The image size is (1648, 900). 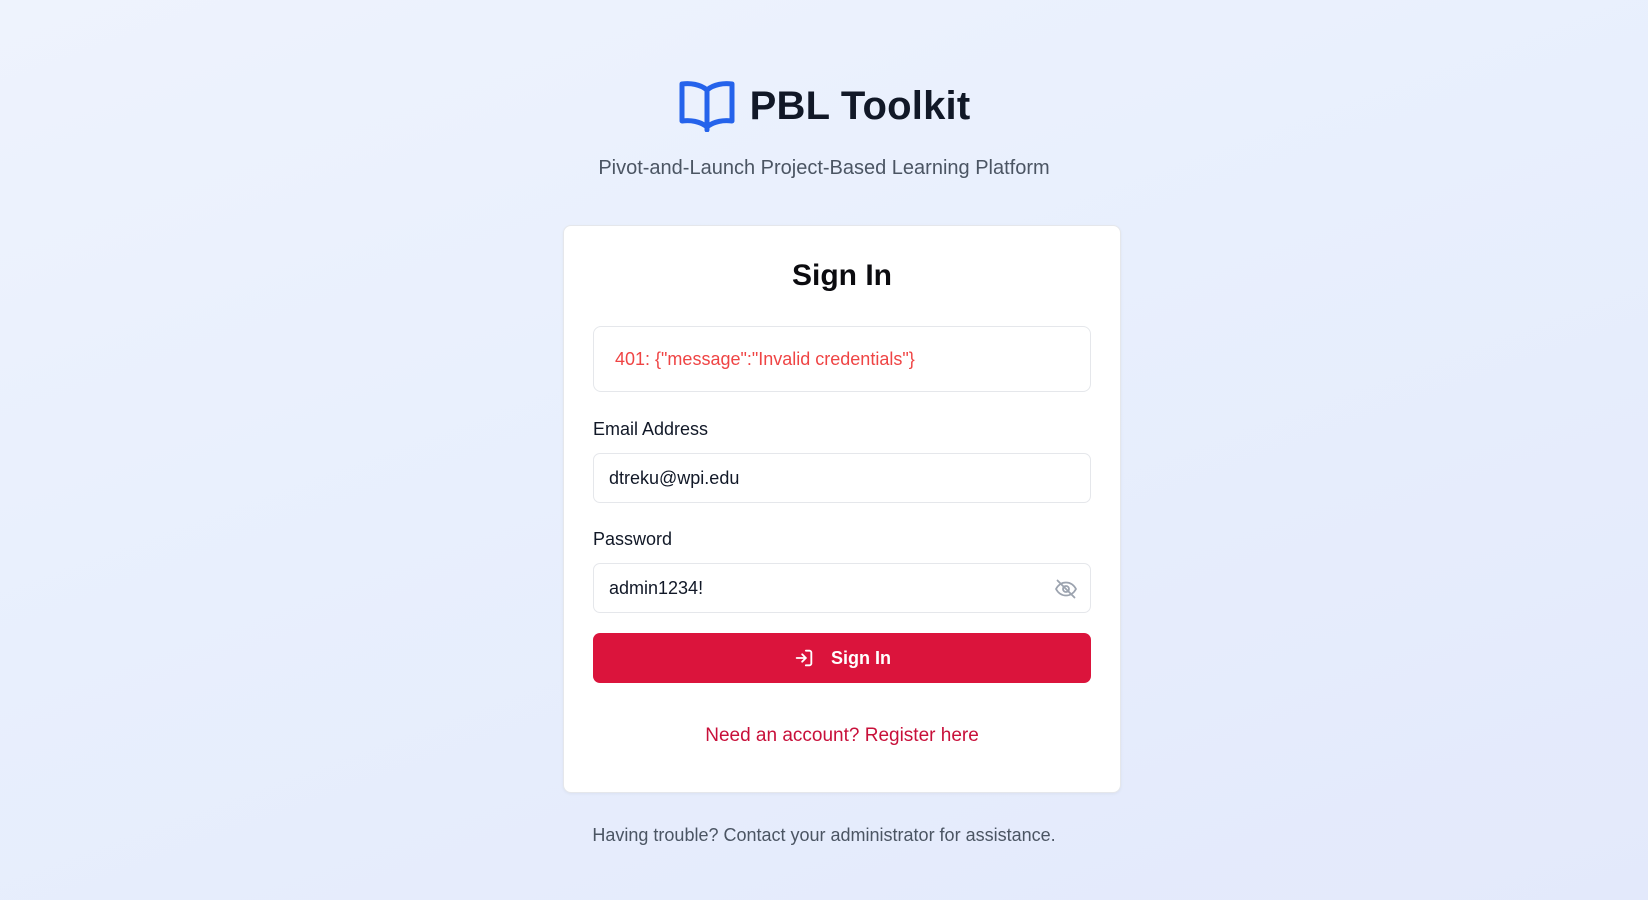 I want to click on sign-in-button-label: Sign In, so click(x=861, y=657).